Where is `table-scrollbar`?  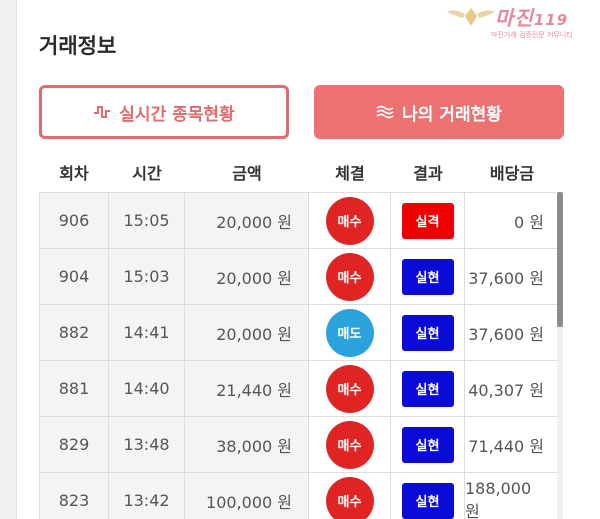
table-scrollbar is located at coordinates (560, 355).